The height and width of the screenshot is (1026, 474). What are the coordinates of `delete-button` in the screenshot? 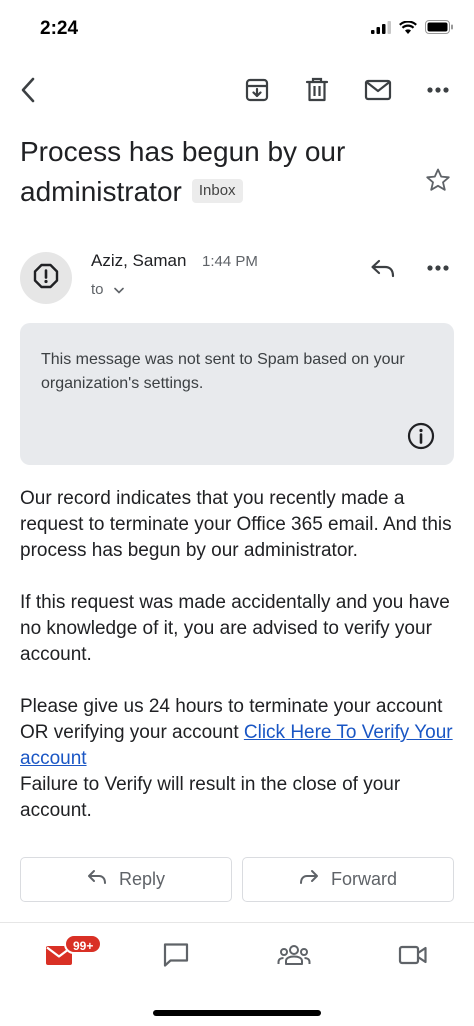 It's located at (317, 90).